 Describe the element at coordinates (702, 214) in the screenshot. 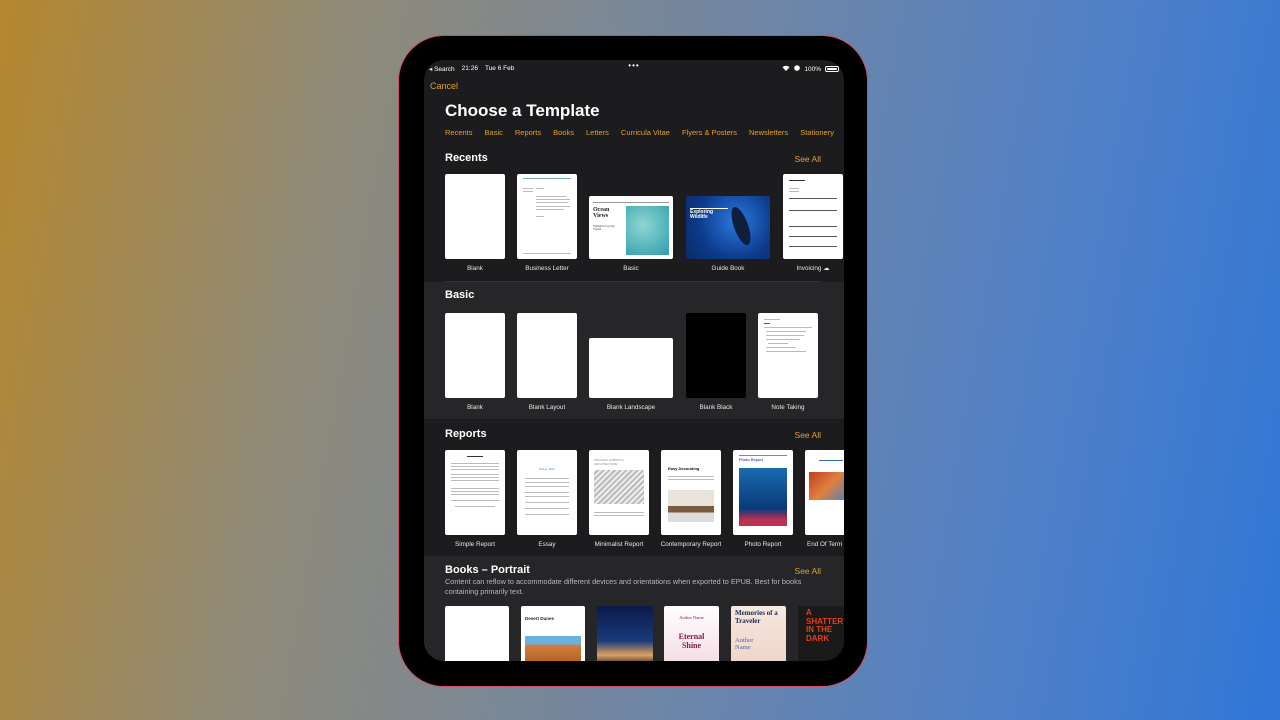

I see `thumb-title: Exploring Wildlife` at that location.